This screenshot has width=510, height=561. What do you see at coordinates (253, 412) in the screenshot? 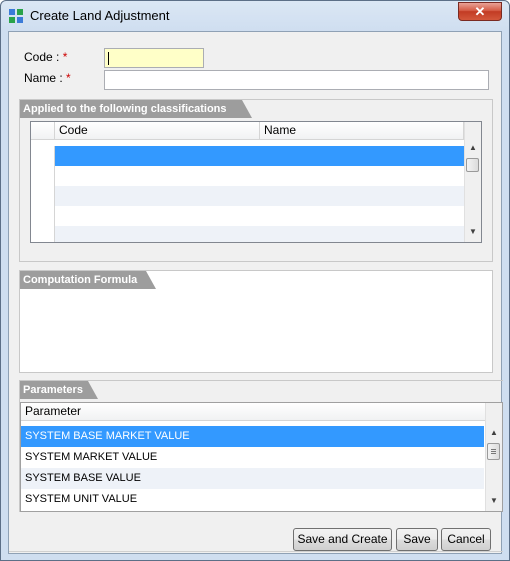
I see `column-header-parameter: Parameter` at bounding box center [253, 412].